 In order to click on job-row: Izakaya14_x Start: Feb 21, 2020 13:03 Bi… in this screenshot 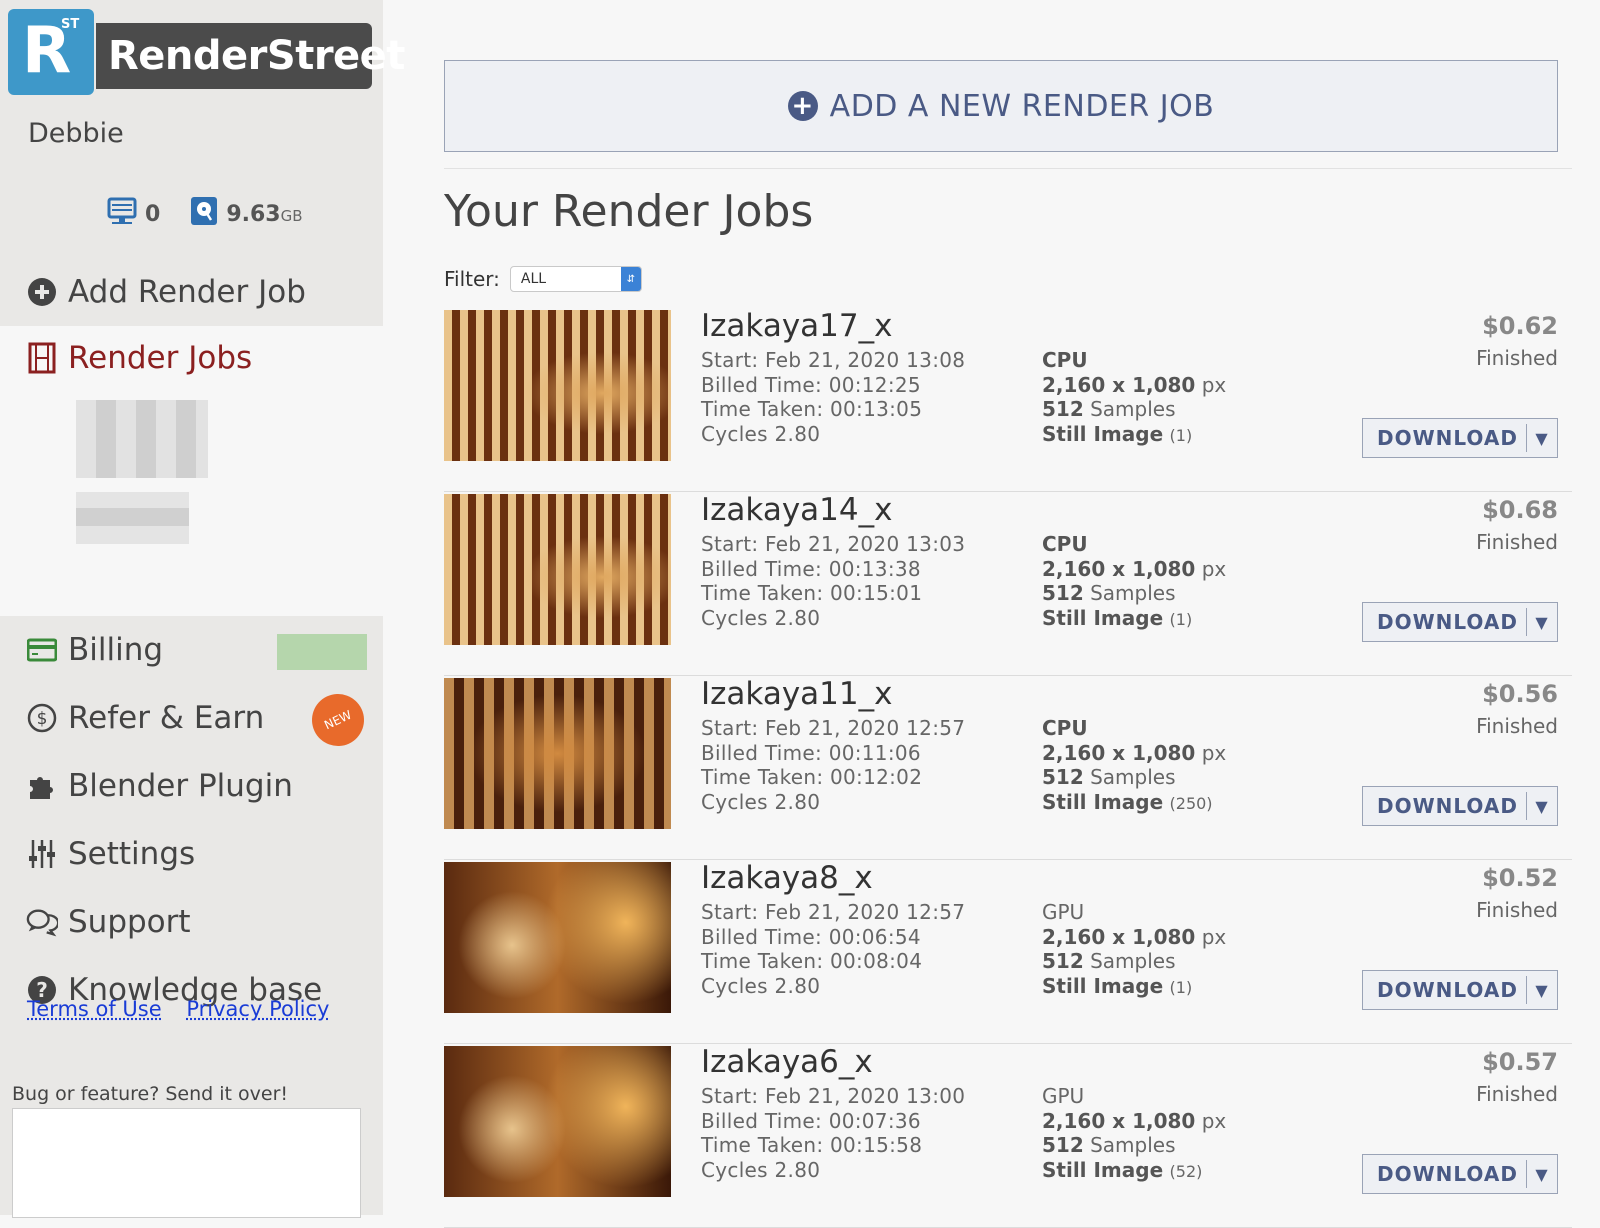, I will do `click(1008, 584)`.